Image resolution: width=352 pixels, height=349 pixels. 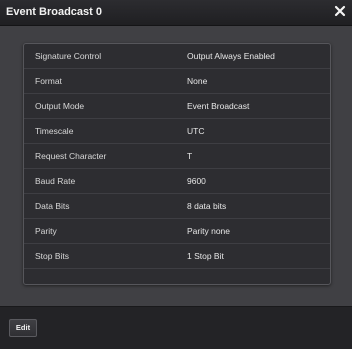 I want to click on setting-label: Output Mode, so click(x=60, y=106).